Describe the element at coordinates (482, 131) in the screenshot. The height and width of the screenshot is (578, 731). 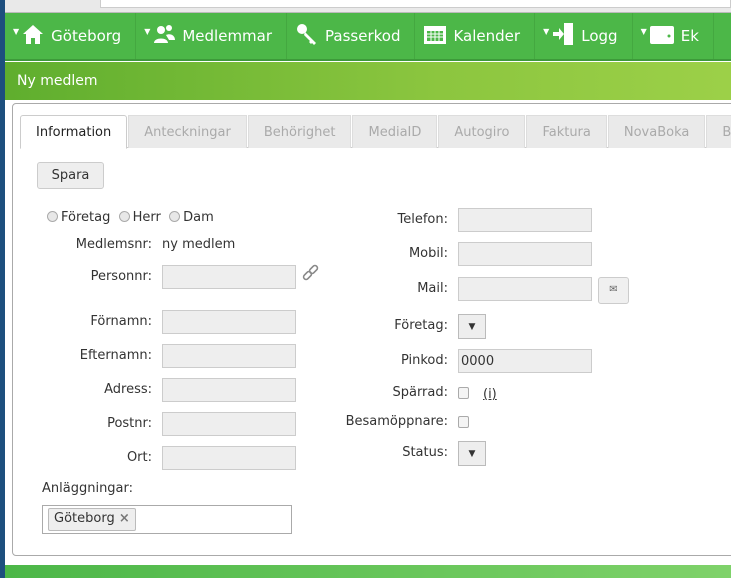
I see `tab-autogiro: Autogiro` at that location.